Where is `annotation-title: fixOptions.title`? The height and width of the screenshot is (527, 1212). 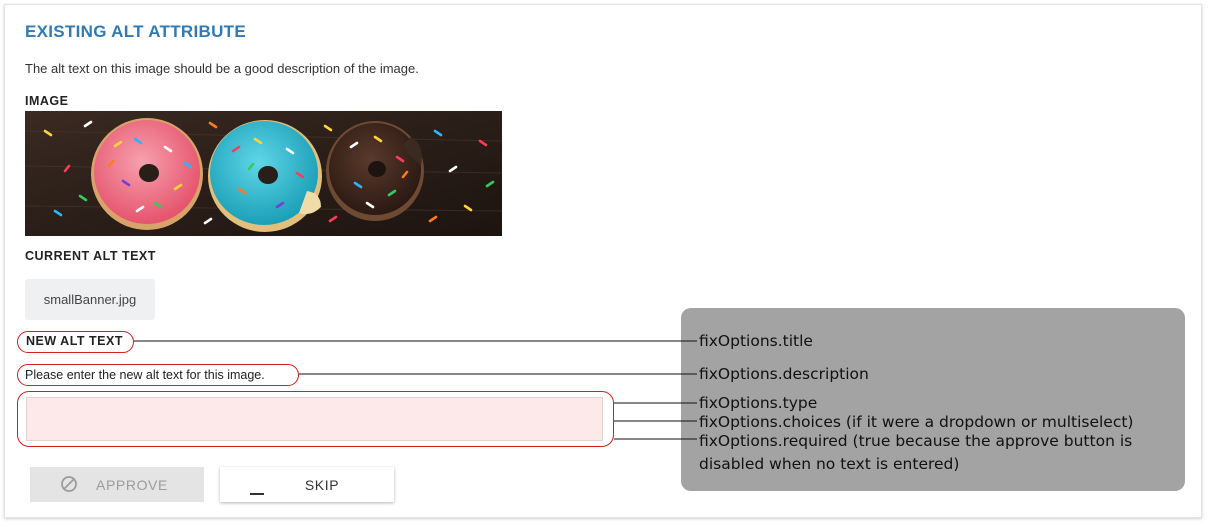
annotation-title: fixOptions.title is located at coordinates (756, 341).